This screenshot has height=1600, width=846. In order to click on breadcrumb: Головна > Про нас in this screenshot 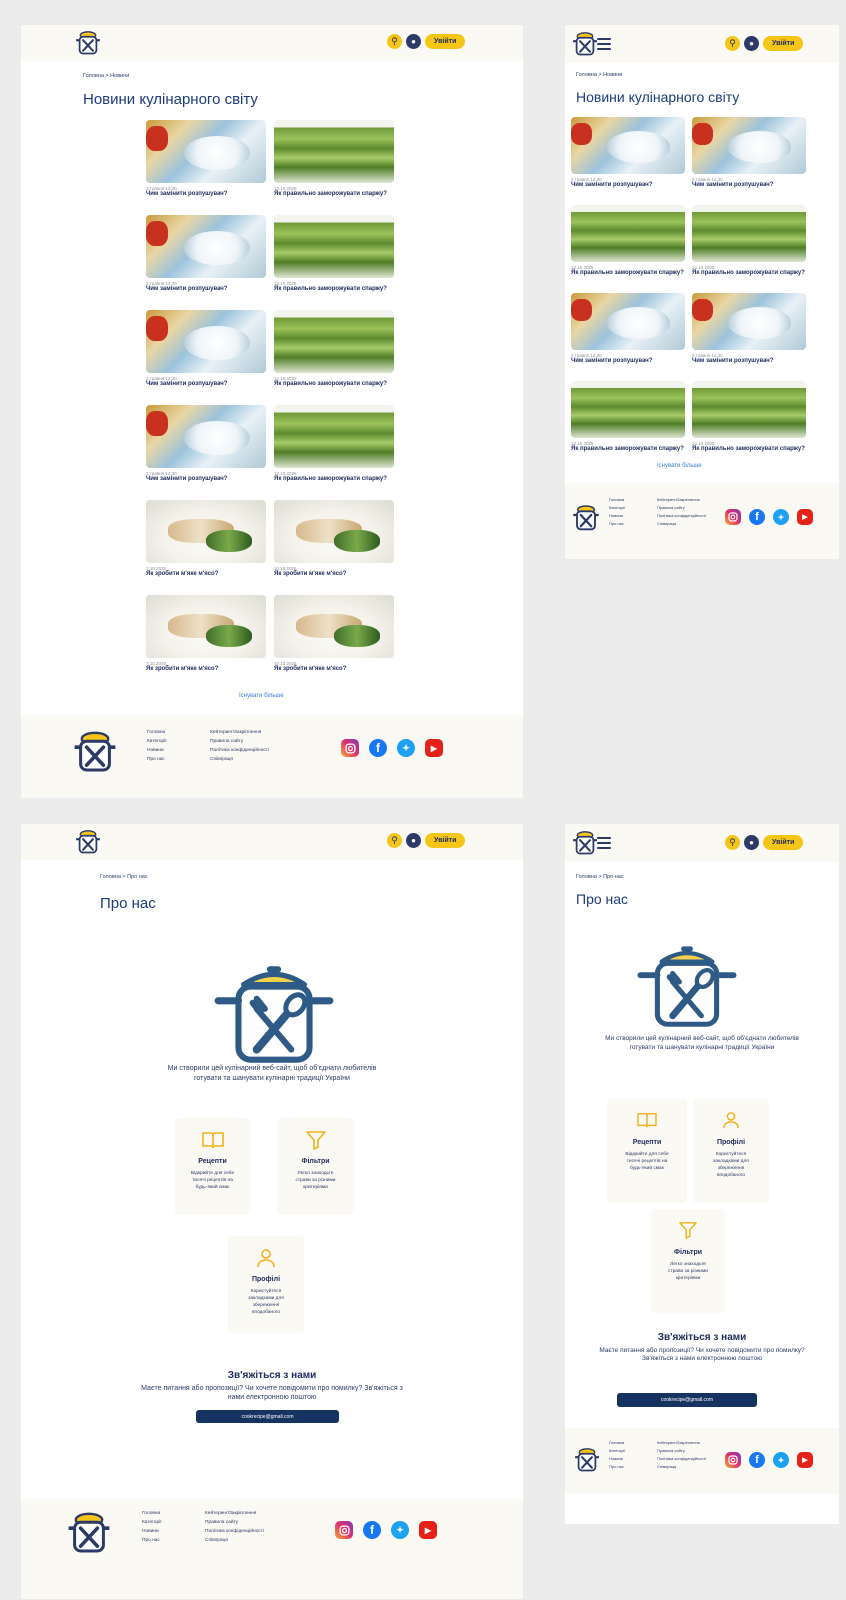, I will do `click(600, 877)`.